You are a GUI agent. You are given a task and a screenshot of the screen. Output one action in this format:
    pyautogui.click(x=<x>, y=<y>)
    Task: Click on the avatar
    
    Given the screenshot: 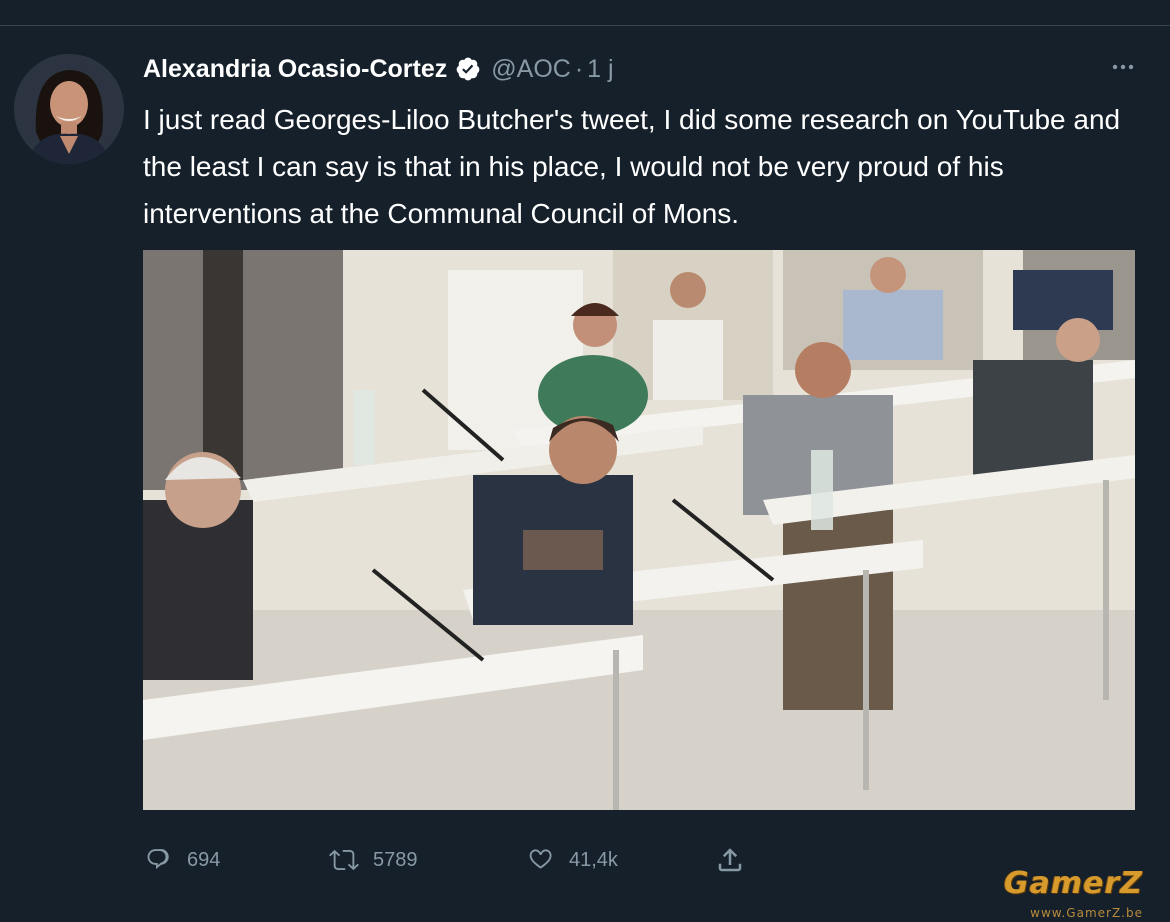 What is the action you would take?
    pyautogui.click(x=69, y=109)
    